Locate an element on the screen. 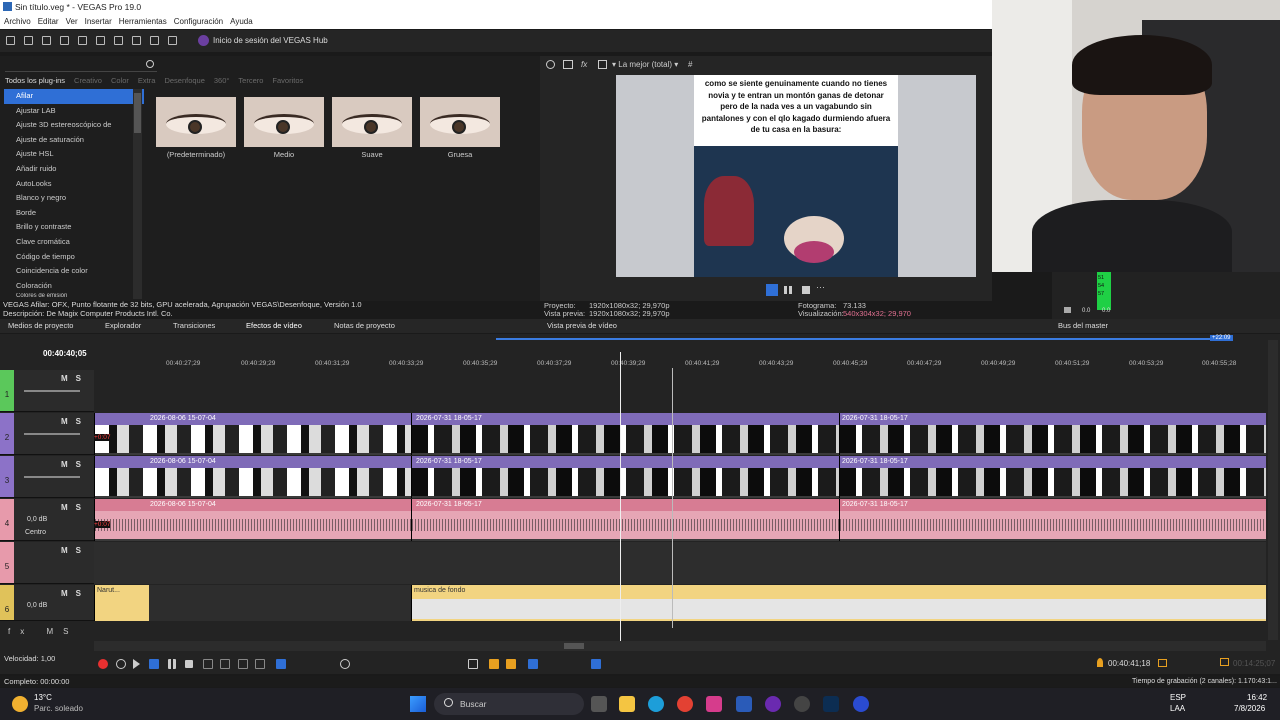  go-to-start-button is located at coordinates (208, 664).